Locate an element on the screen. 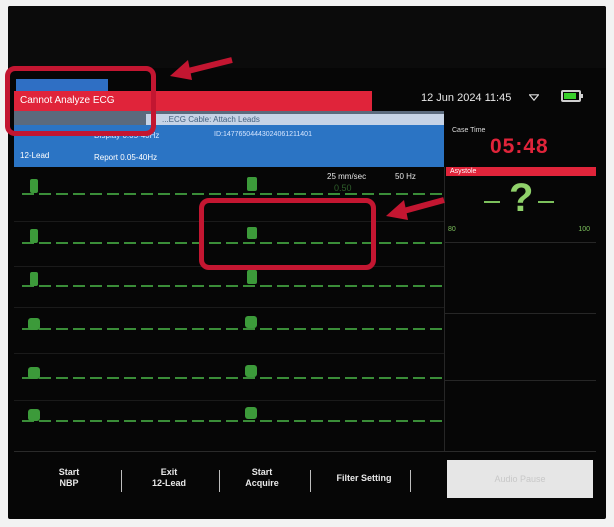 The height and width of the screenshot is (527, 614). datetime: 12 Jun 2024 11:45 is located at coordinates (466, 98).